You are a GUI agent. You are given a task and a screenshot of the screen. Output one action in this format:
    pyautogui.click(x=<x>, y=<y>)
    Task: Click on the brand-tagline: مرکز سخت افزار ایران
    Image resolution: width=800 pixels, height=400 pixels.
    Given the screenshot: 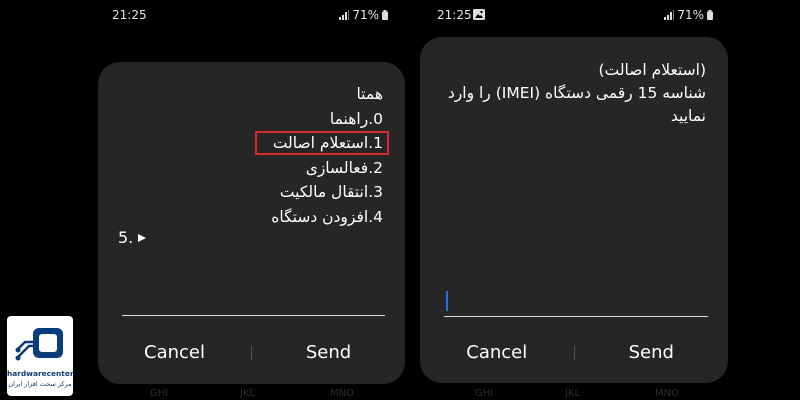 What is the action you would take?
    pyautogui.click(x=40, y=384)
    